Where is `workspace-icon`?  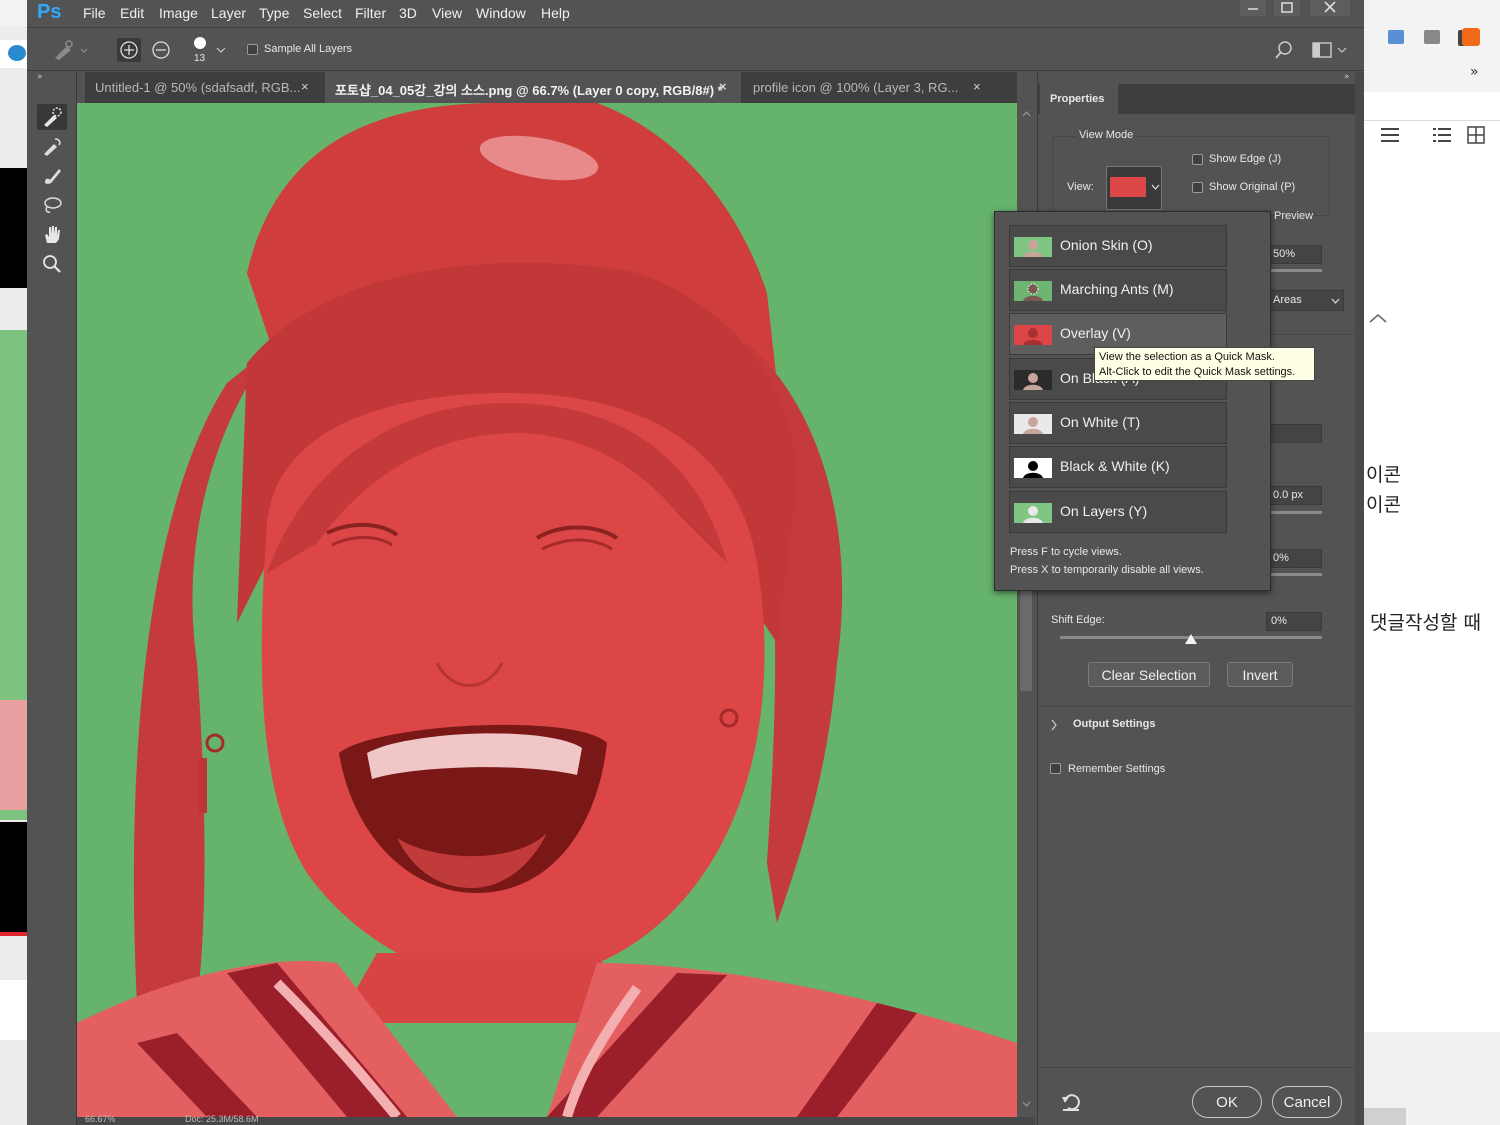
workspace-icon is located at coordinates (1329, 50).